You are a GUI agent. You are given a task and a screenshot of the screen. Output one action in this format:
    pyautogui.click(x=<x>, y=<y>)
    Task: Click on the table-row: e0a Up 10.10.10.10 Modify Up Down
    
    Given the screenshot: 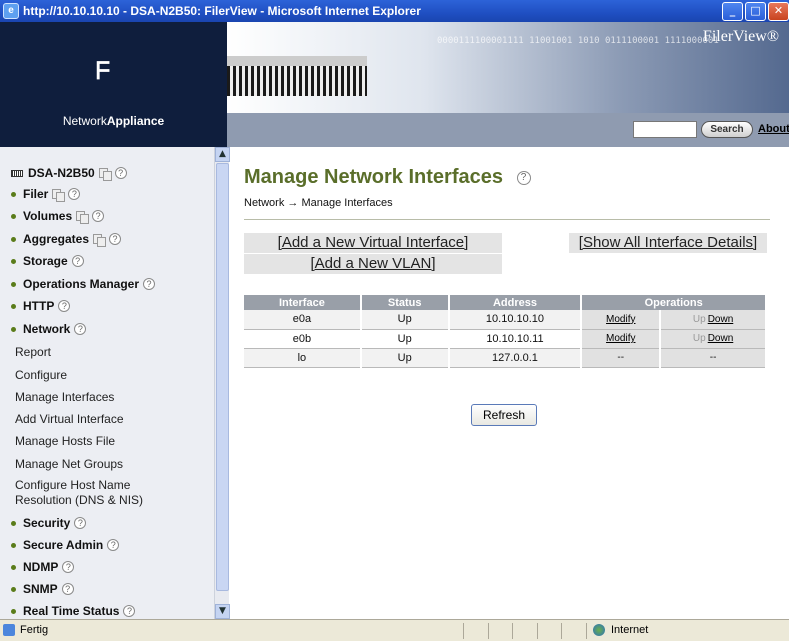 What is the action you would take?
    pyautogui.click(x=505, y=320)
    